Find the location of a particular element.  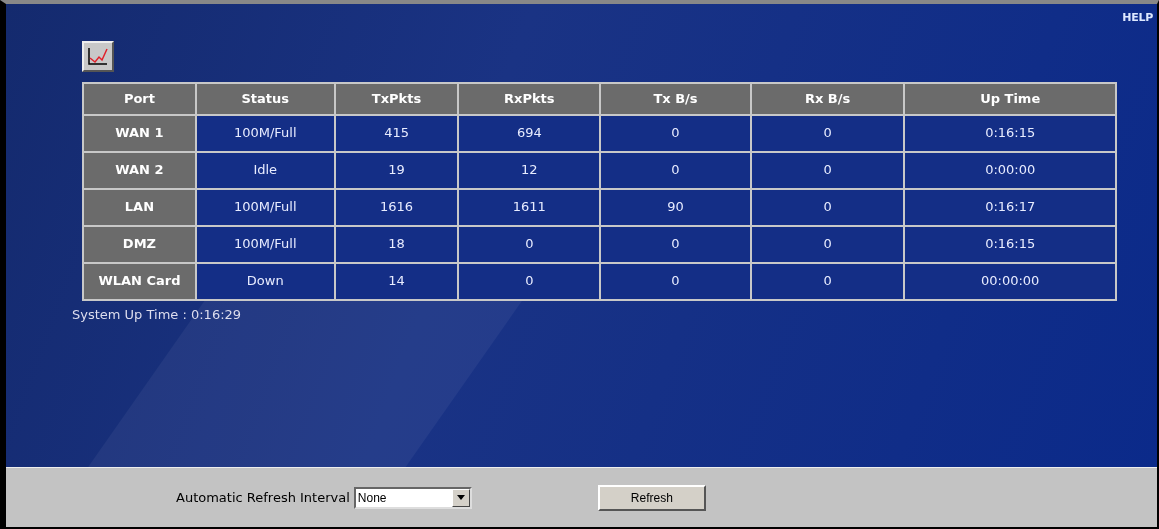

table-cell: 90 is located at coordinates (675, 207).